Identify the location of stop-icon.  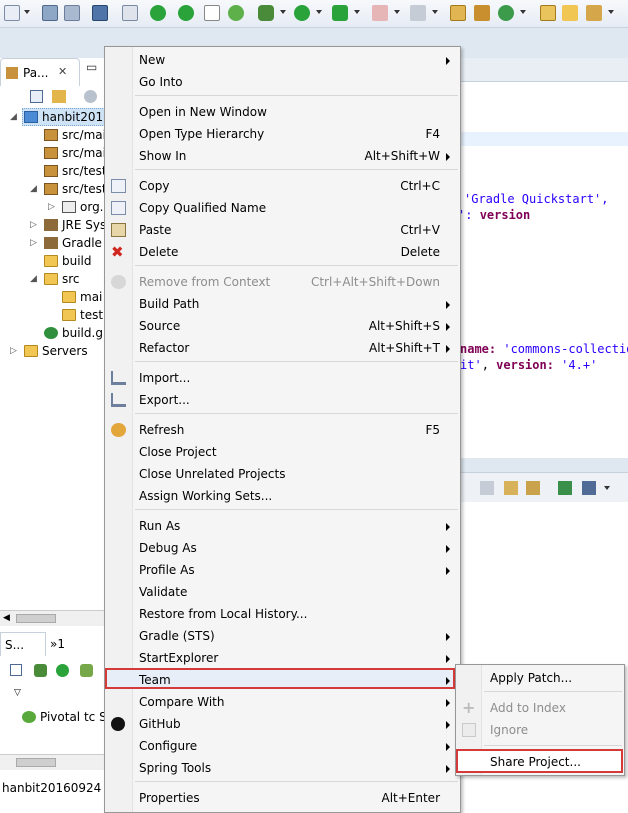
(380, 13).